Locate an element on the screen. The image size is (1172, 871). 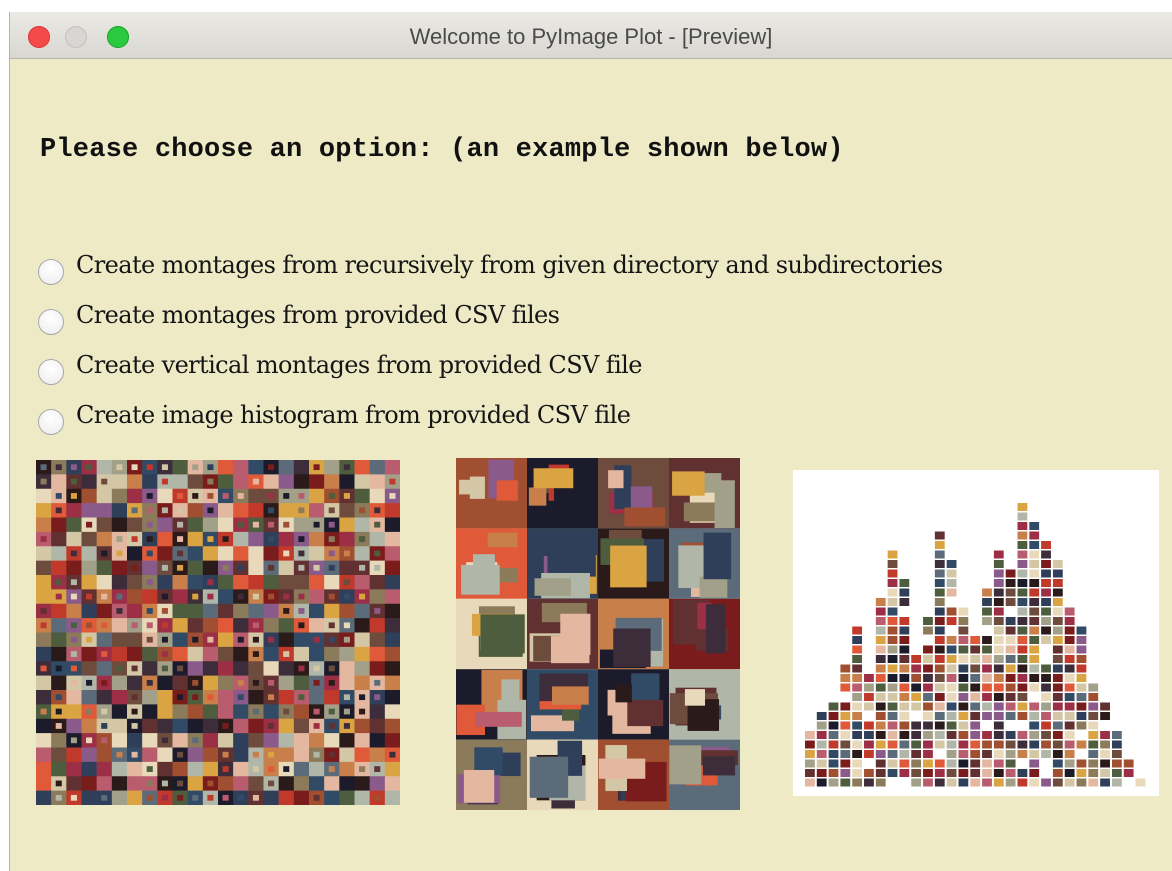
window-title: Welcome to PyImage Plot - [Preview] is located at coordinates (591, 36).